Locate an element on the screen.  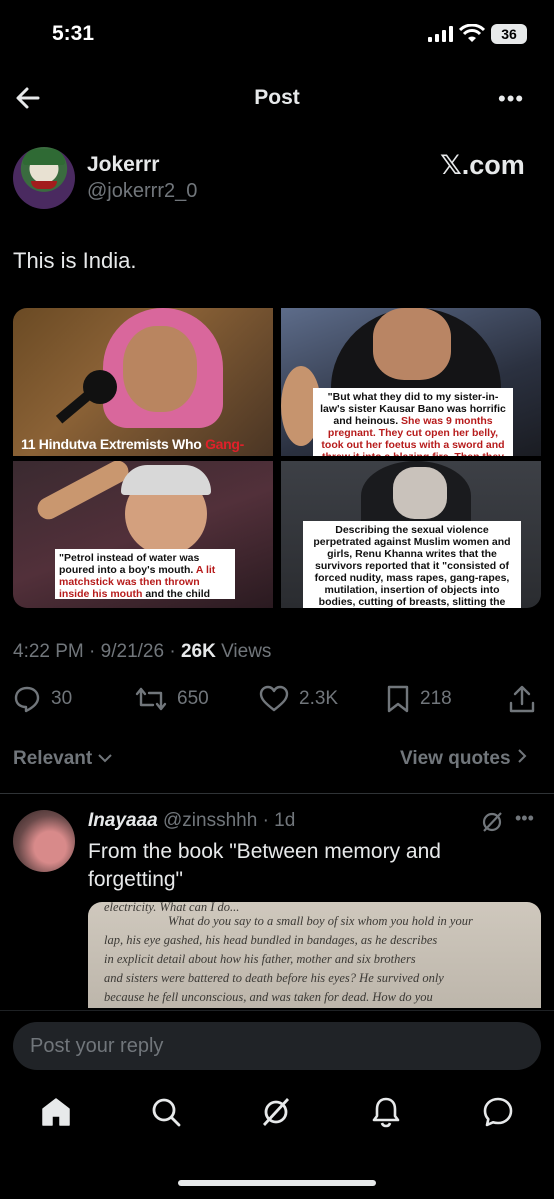
bookmark-icon is located at coordinates (398, 699).